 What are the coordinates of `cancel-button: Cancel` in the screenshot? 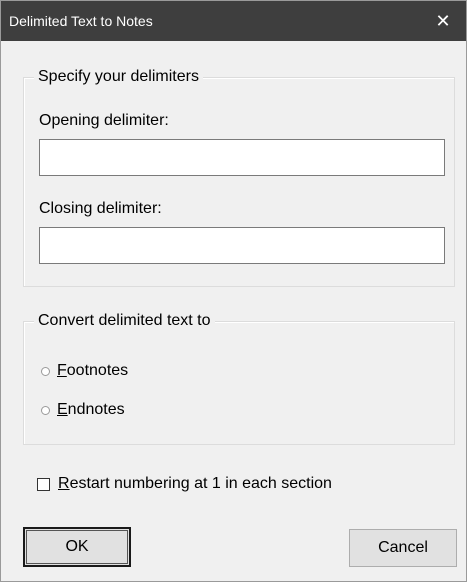 It's located at (403, 548).